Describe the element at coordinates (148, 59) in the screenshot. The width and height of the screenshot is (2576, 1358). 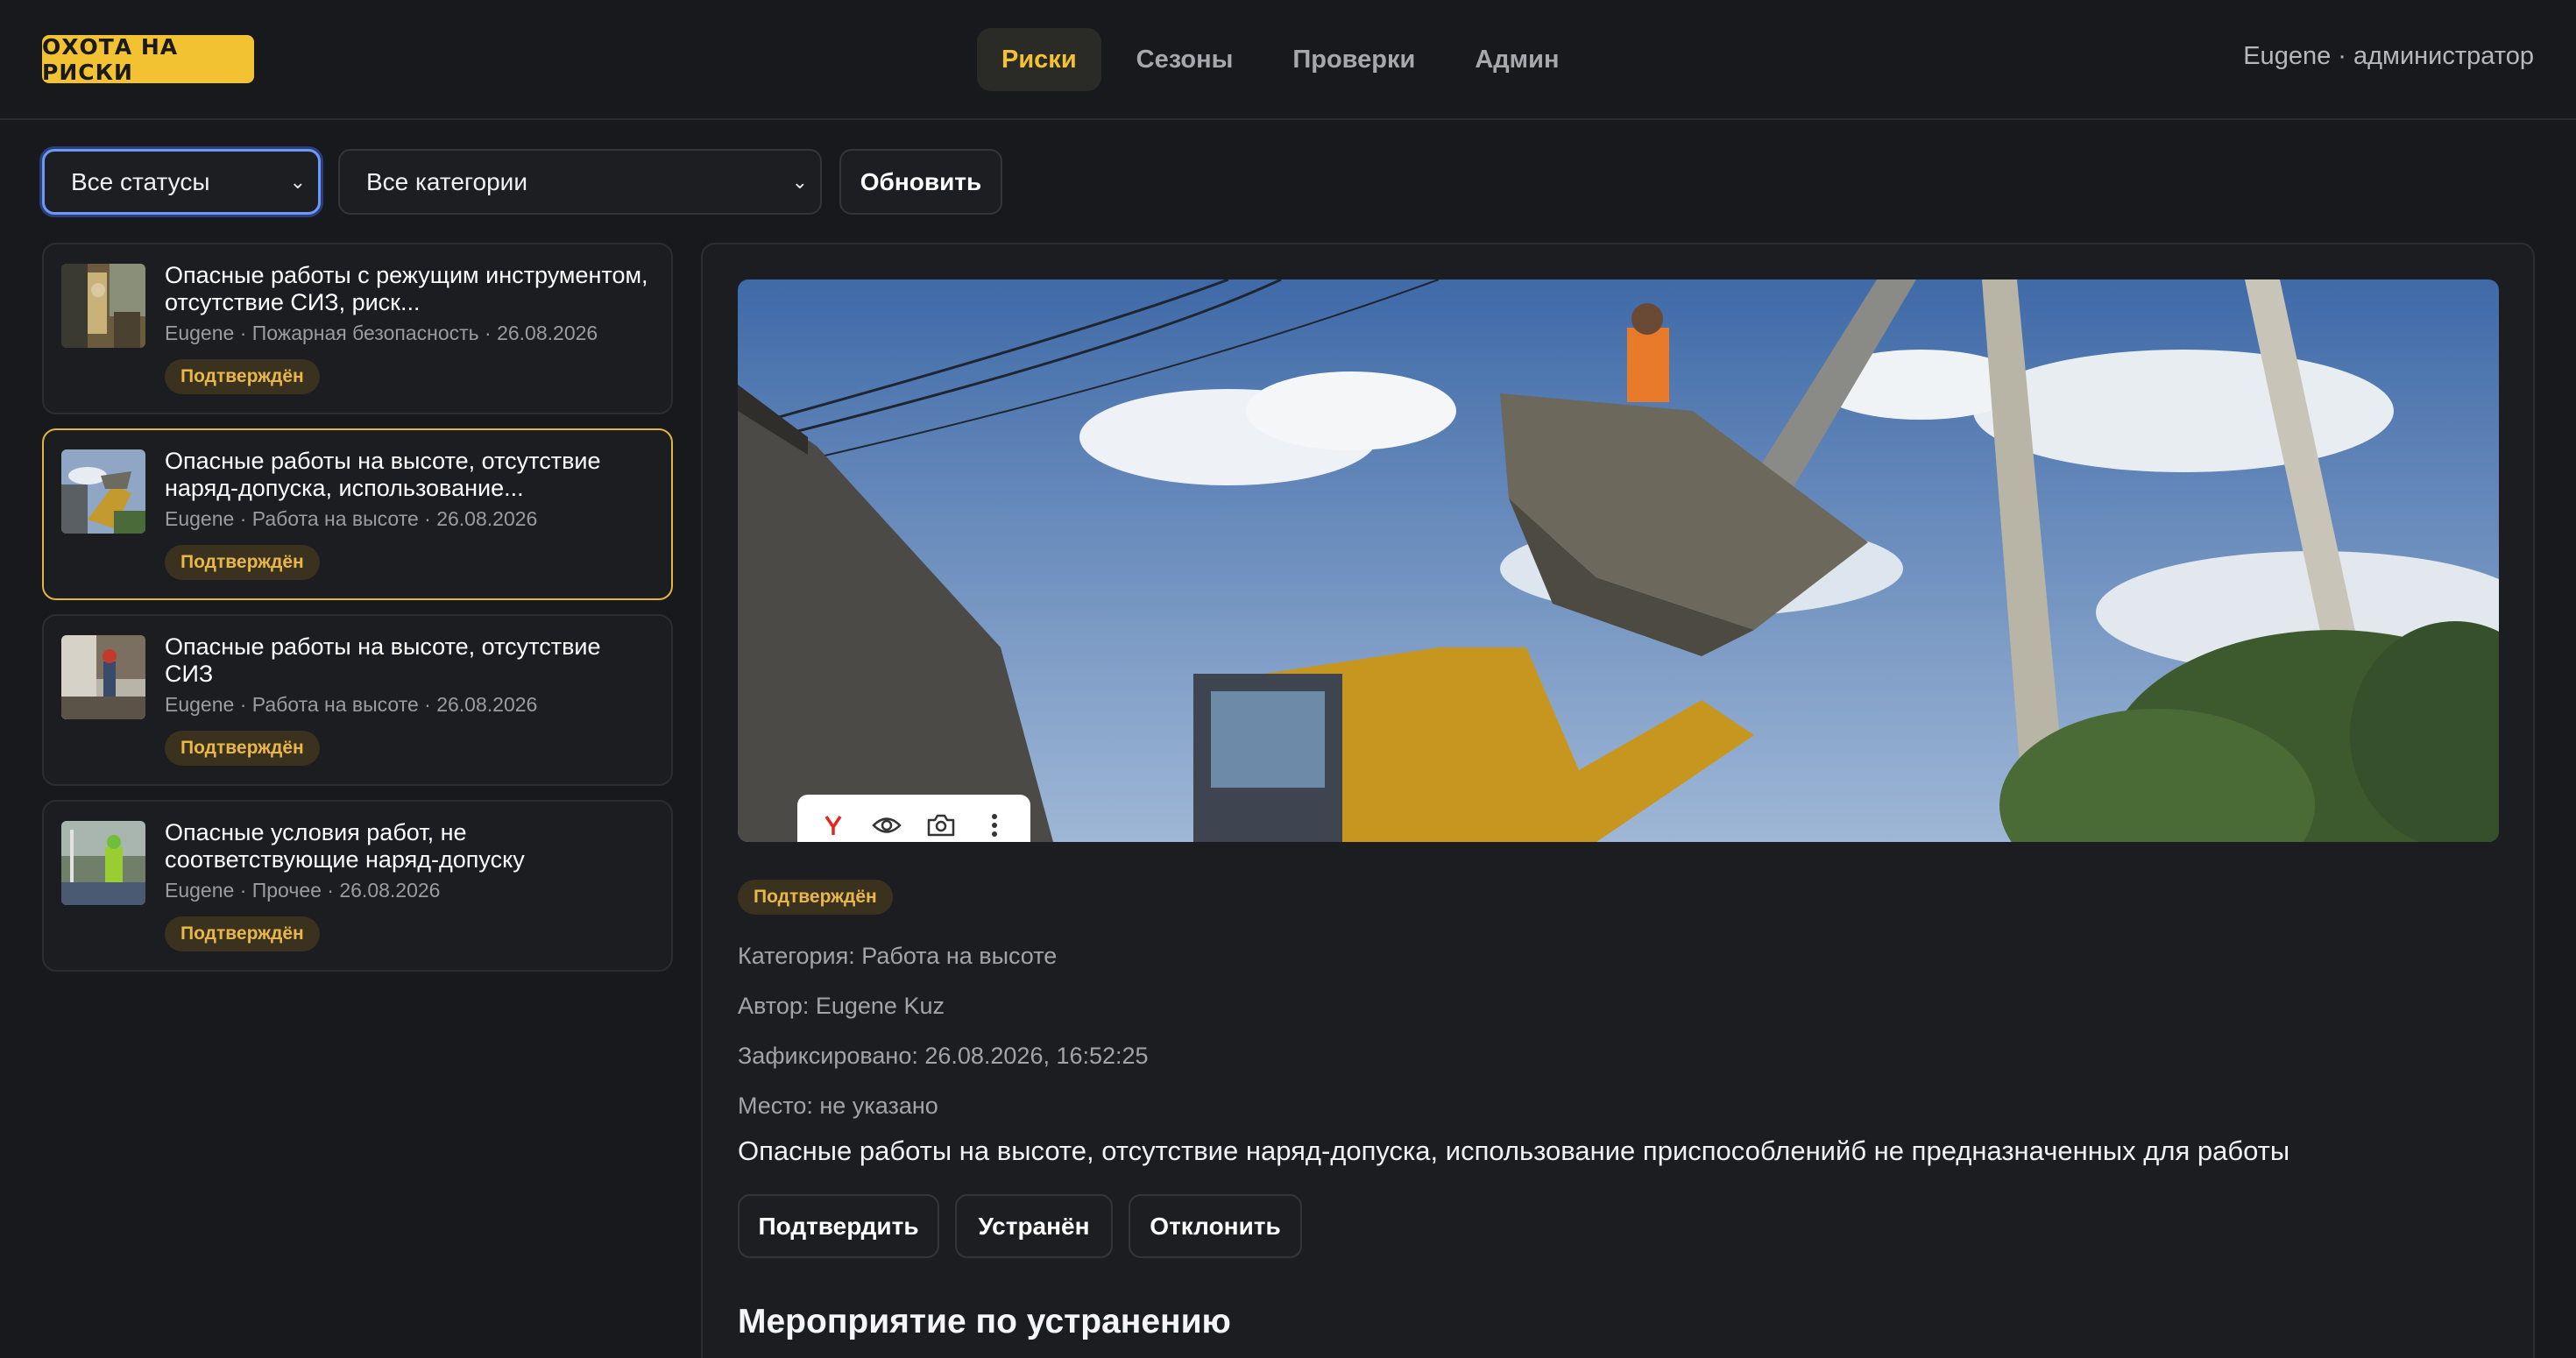
I see `app-logo: ОХОТА НА РИСКИ` at that location.